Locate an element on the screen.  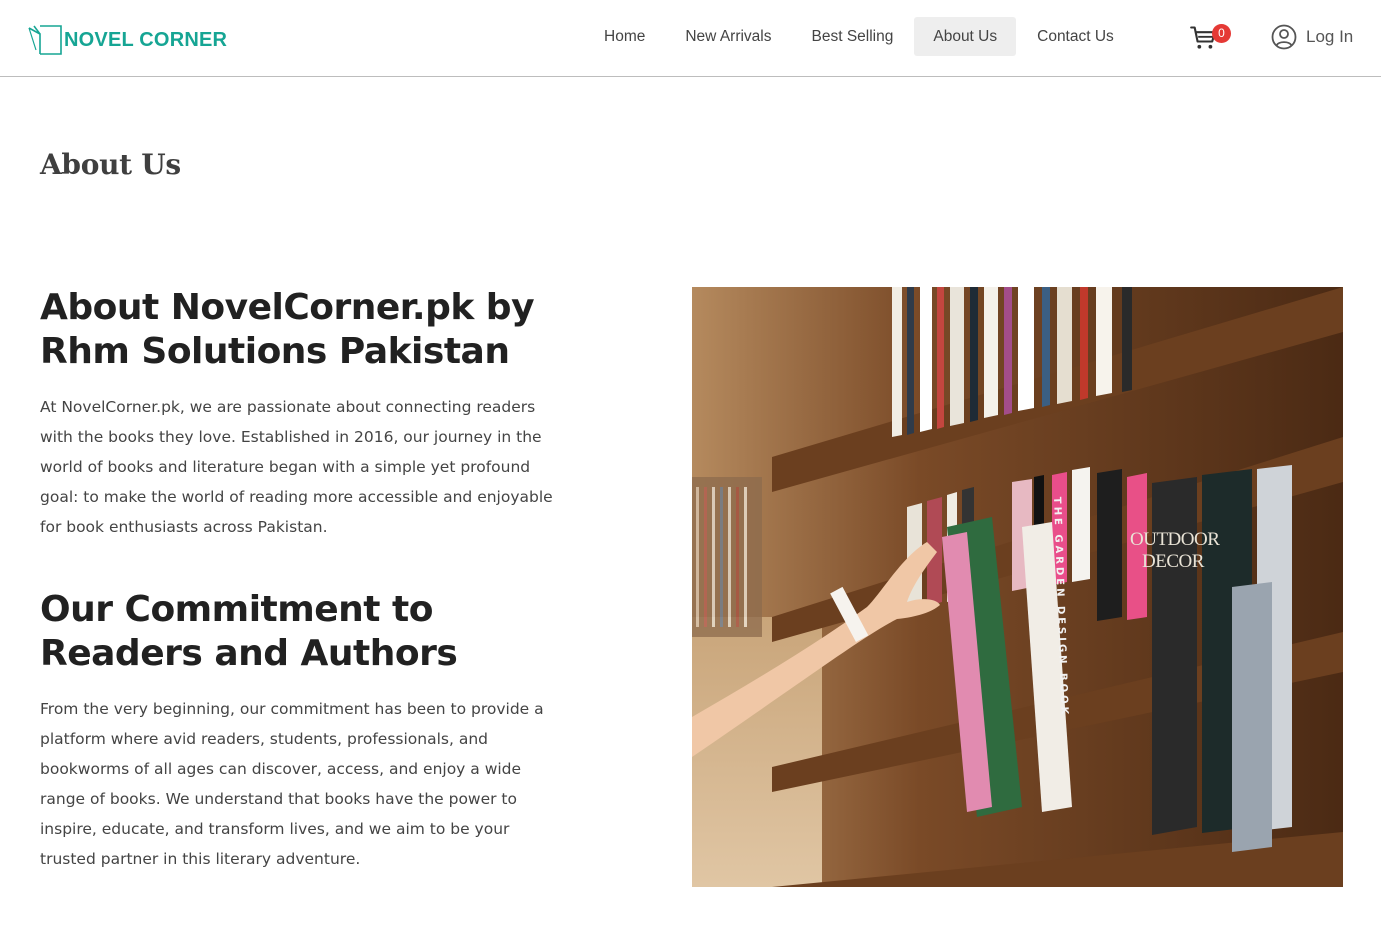
nav-contact-us: Contact Us is located at coordinates (1075, 36).